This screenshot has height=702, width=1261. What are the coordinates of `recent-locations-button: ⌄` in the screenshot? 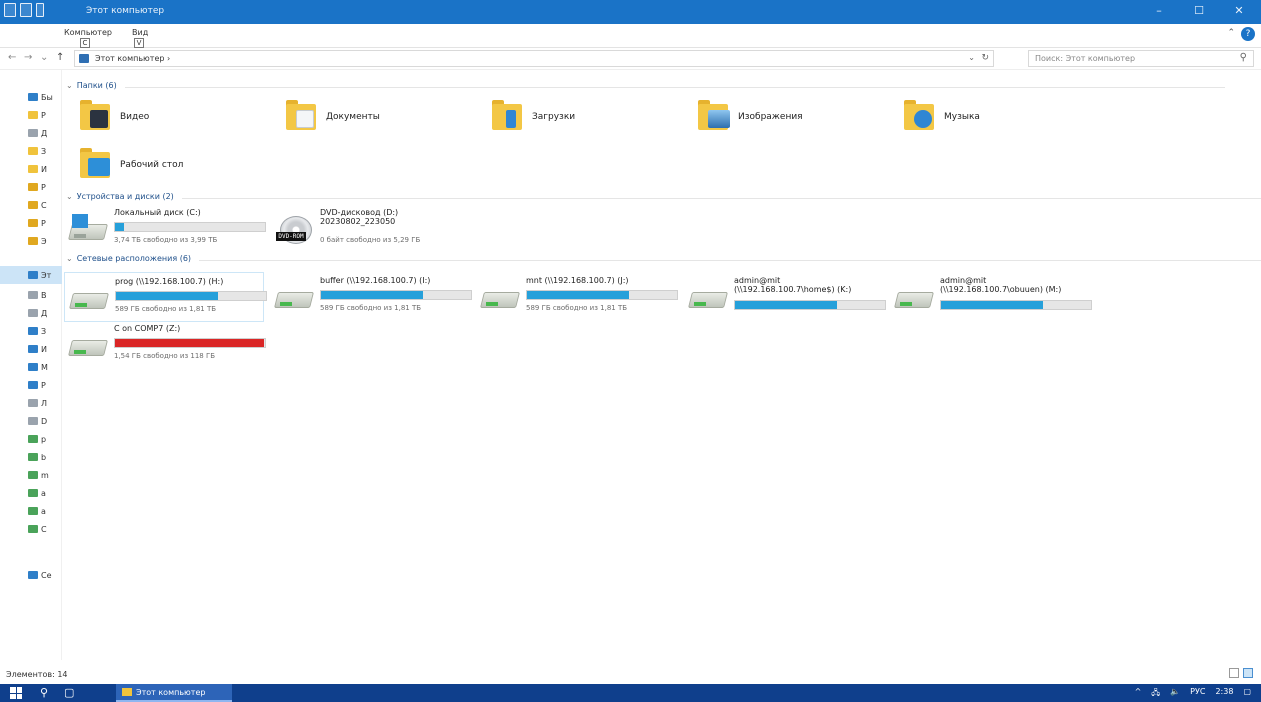 It's located at (44, 57).